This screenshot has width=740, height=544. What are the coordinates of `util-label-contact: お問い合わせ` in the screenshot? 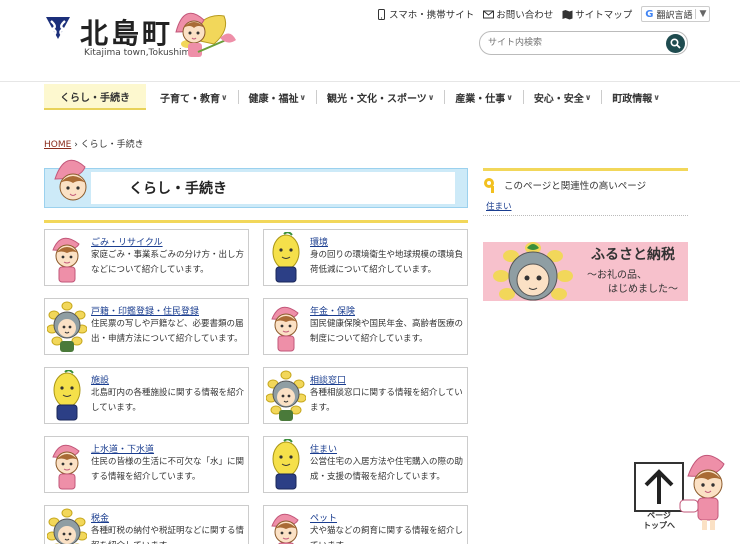 It's located at (525, 15).